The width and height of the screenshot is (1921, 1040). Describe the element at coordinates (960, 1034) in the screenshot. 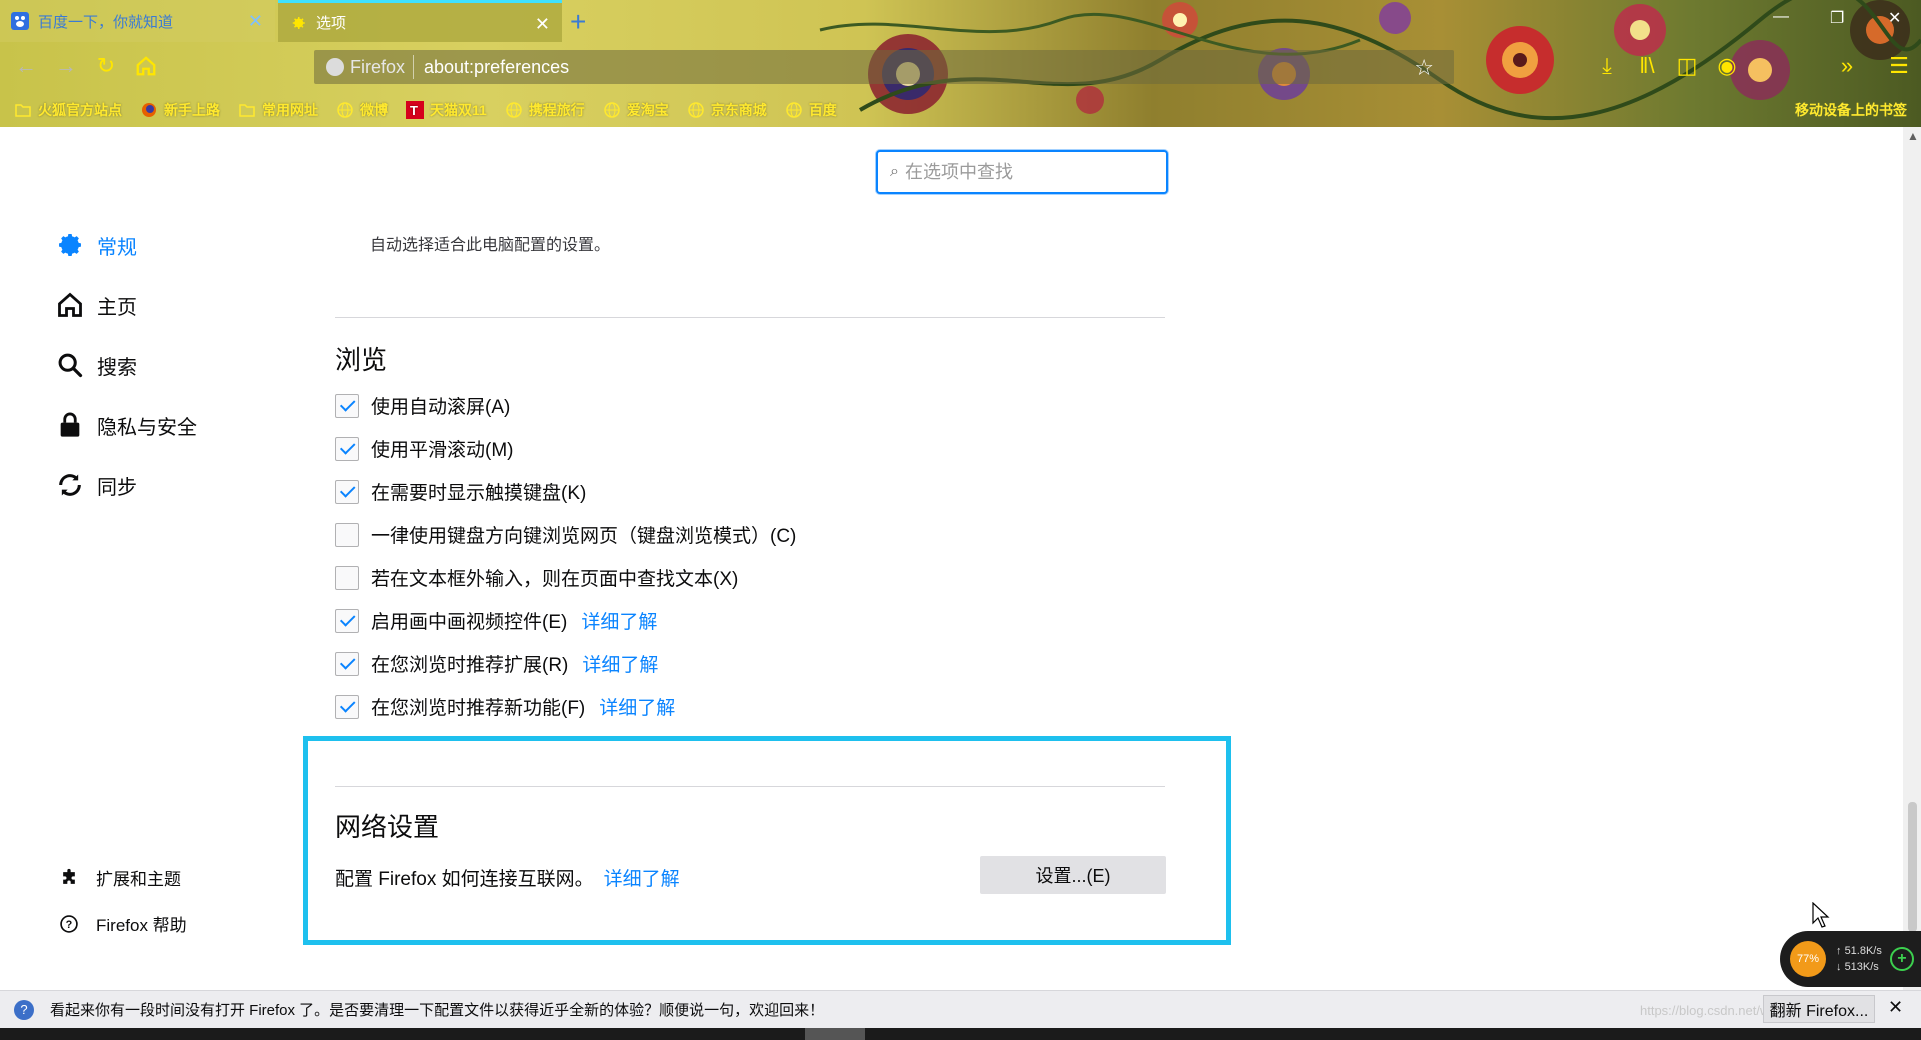

I see `os-taskbar` at that location.